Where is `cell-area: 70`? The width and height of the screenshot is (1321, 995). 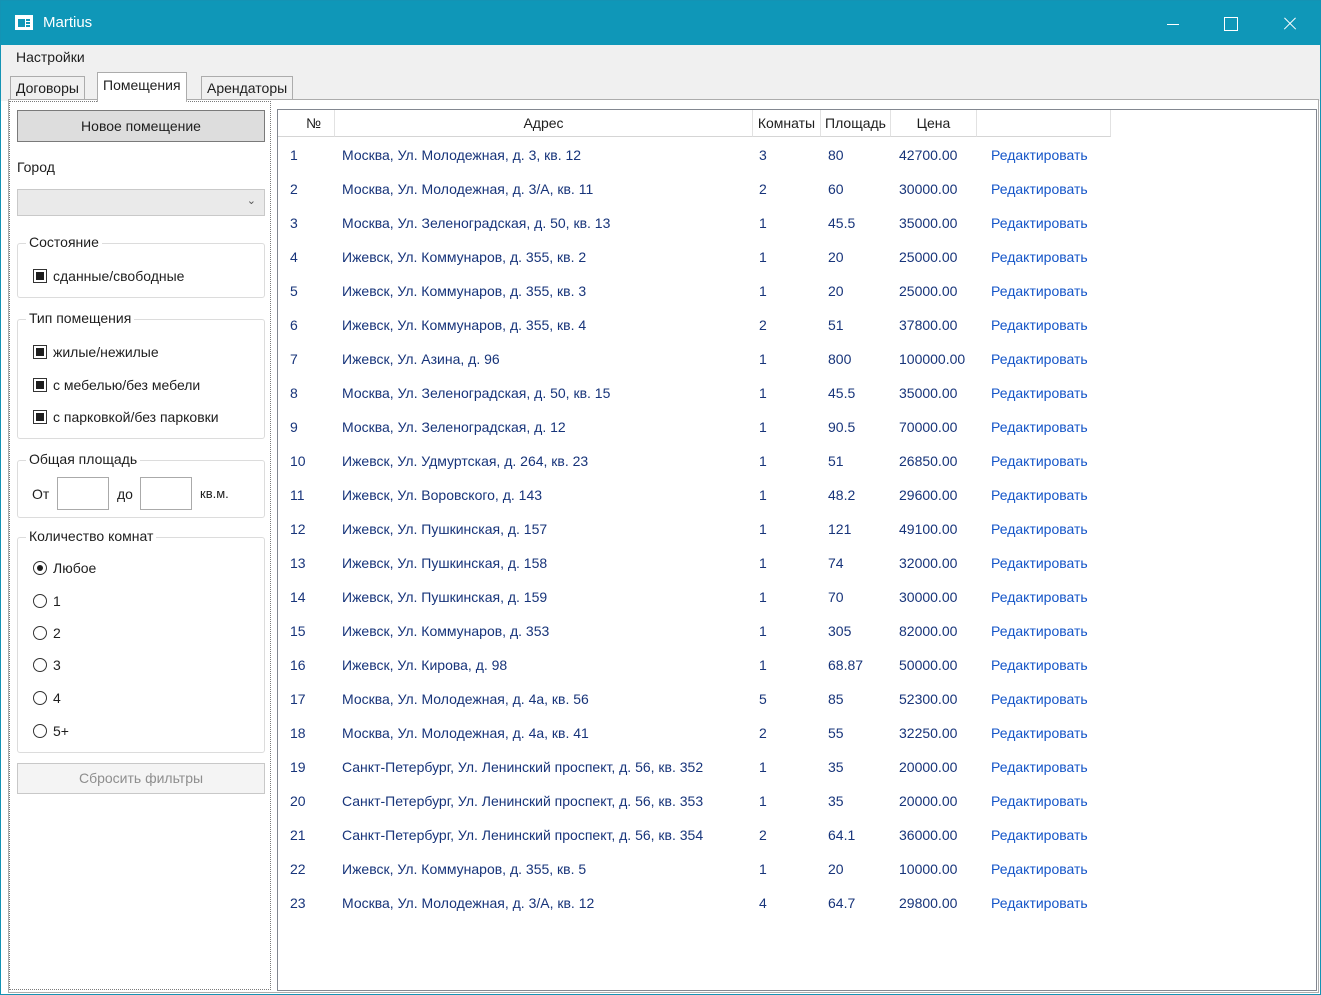 cell-area: 70 is located at coordinates (836, 597).